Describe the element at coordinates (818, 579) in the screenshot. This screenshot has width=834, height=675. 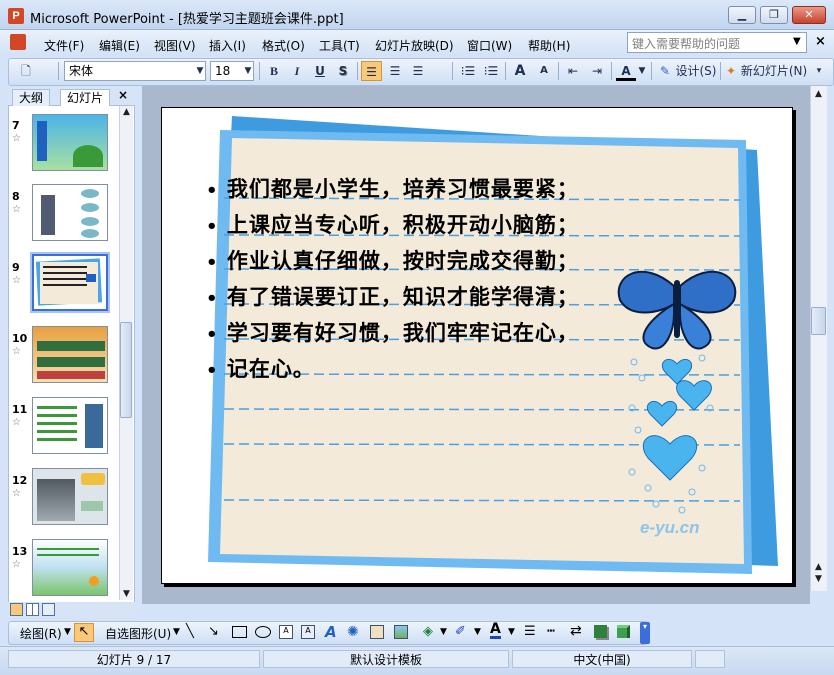
I see `next-slide-icon: ▼` at that location.